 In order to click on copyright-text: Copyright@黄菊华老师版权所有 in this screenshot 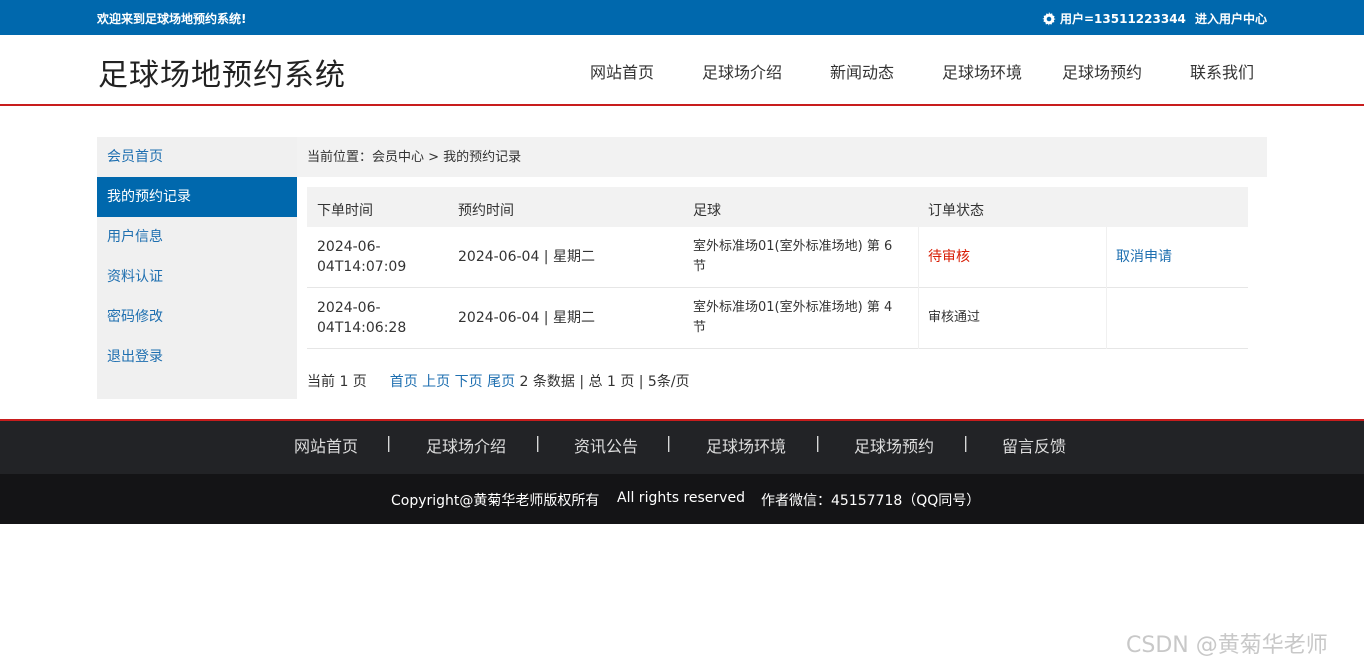, I will do `click(495, 501)`.